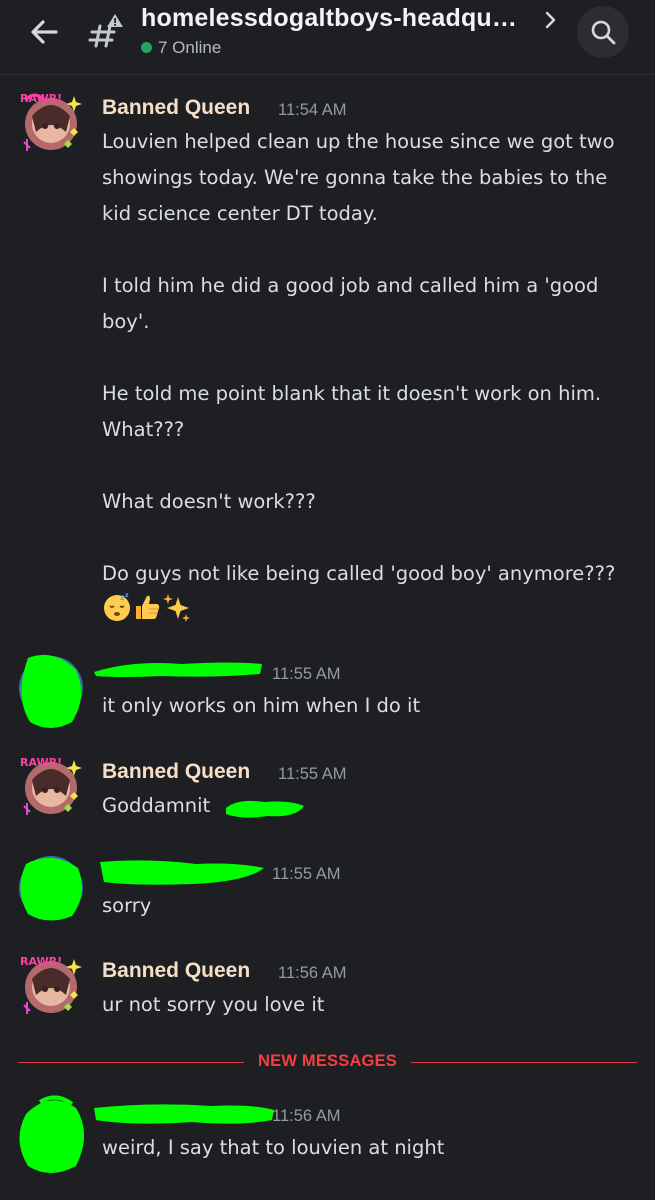  What do you see at coordinates (156, 805) in the screenshot?
I see `message-text: Goddamnit` at bounding box center [156, 805].